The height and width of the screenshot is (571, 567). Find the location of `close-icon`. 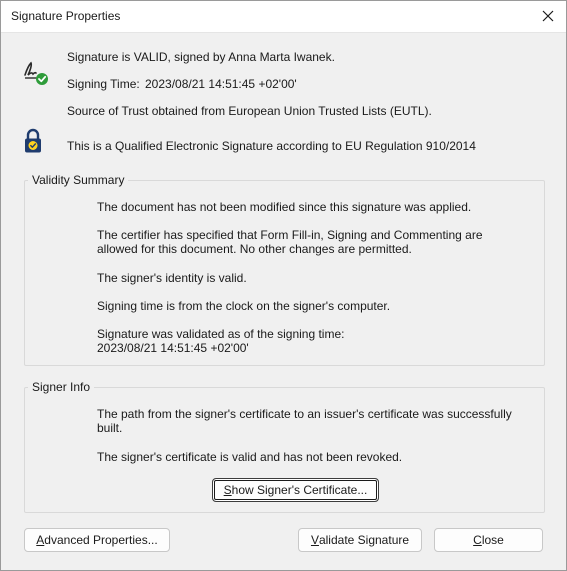

close-icon is located at coordinates (548, 16).